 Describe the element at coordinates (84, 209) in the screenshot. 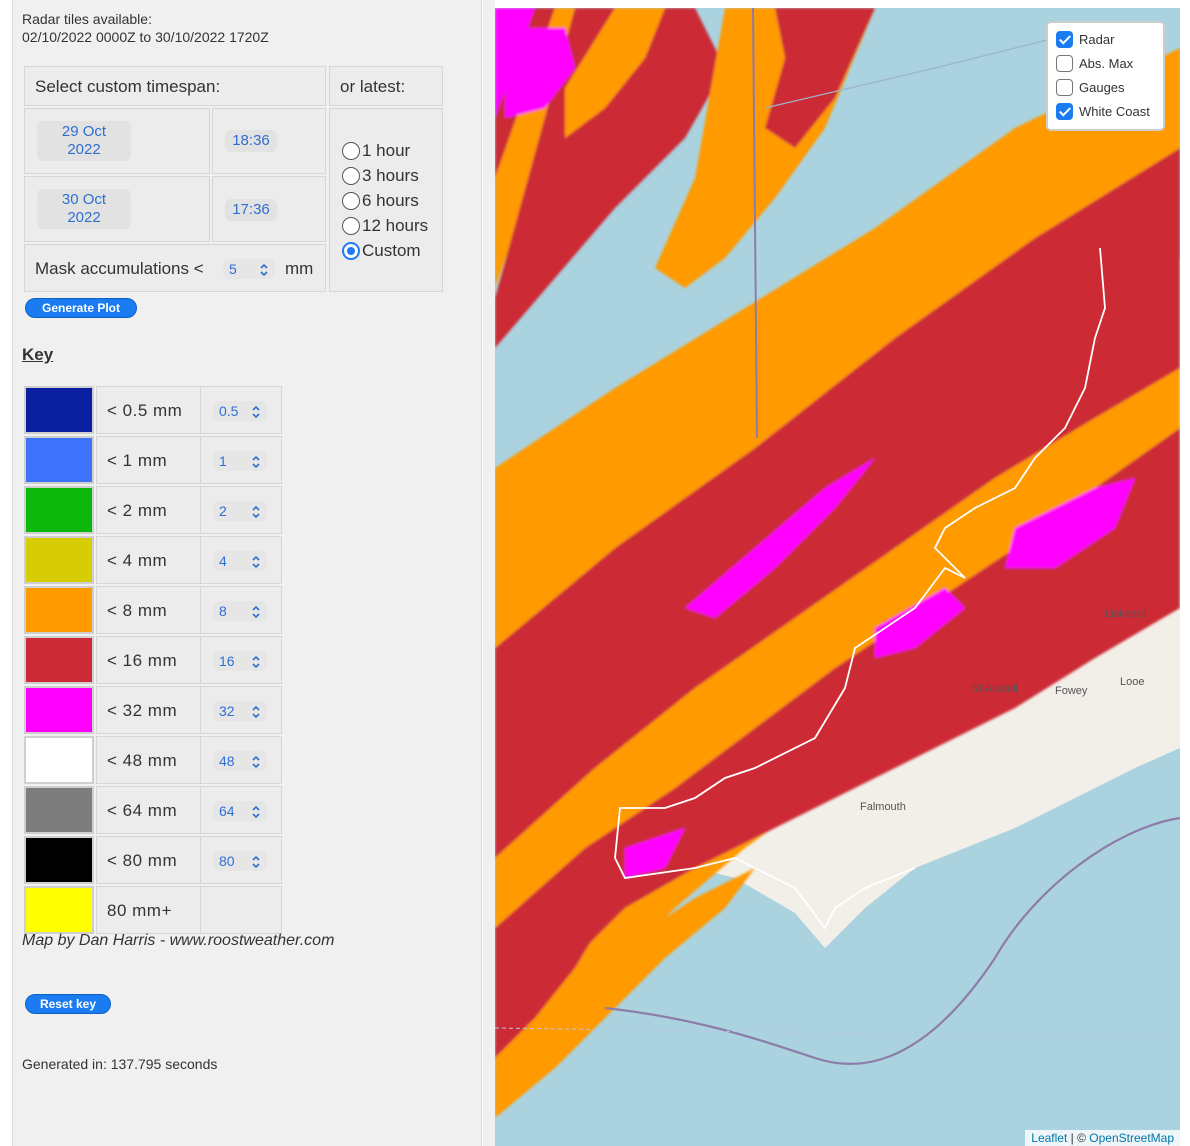

I see `end-date-picker: 30 Oct 2022` at that location.